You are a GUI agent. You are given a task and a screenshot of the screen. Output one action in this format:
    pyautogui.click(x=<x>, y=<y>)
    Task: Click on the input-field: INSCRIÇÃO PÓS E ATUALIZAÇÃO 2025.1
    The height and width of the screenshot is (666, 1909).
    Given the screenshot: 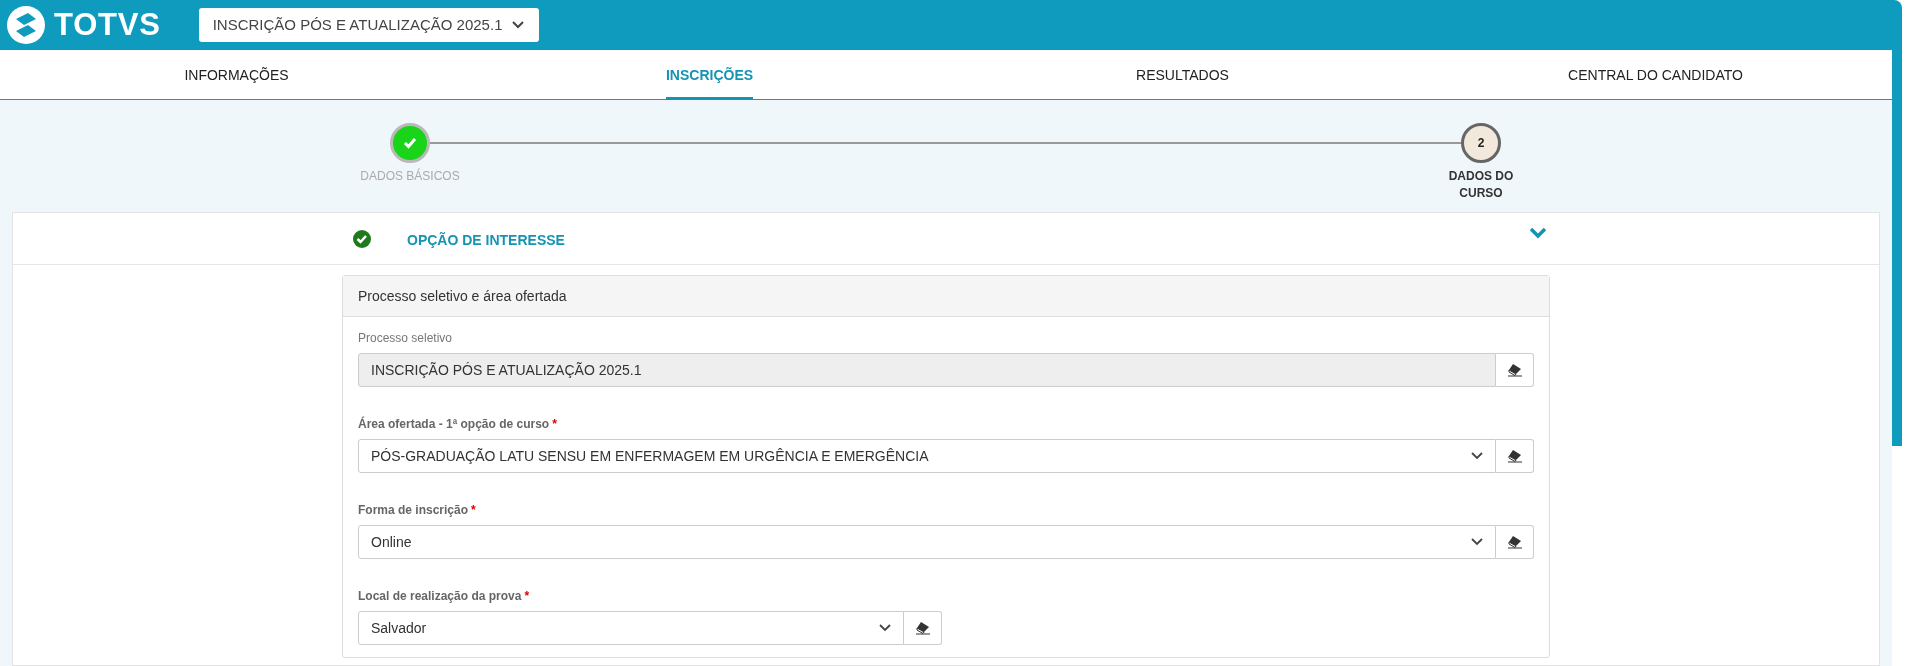 What is the action you would take?
    pyautogui.click(x=927, y=370)
    